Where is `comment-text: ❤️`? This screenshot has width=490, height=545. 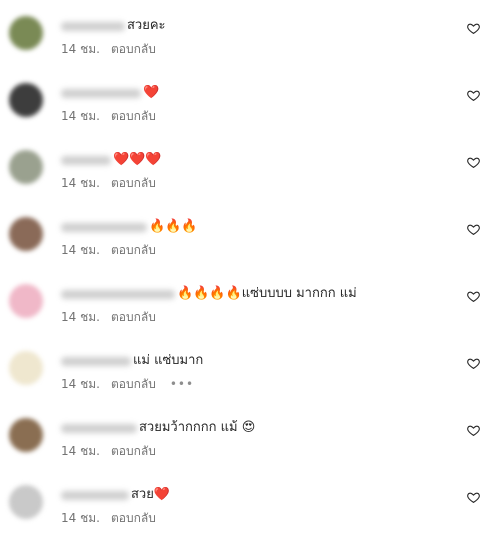
comment-text: ❤️ is located at coordinates (151, 92).